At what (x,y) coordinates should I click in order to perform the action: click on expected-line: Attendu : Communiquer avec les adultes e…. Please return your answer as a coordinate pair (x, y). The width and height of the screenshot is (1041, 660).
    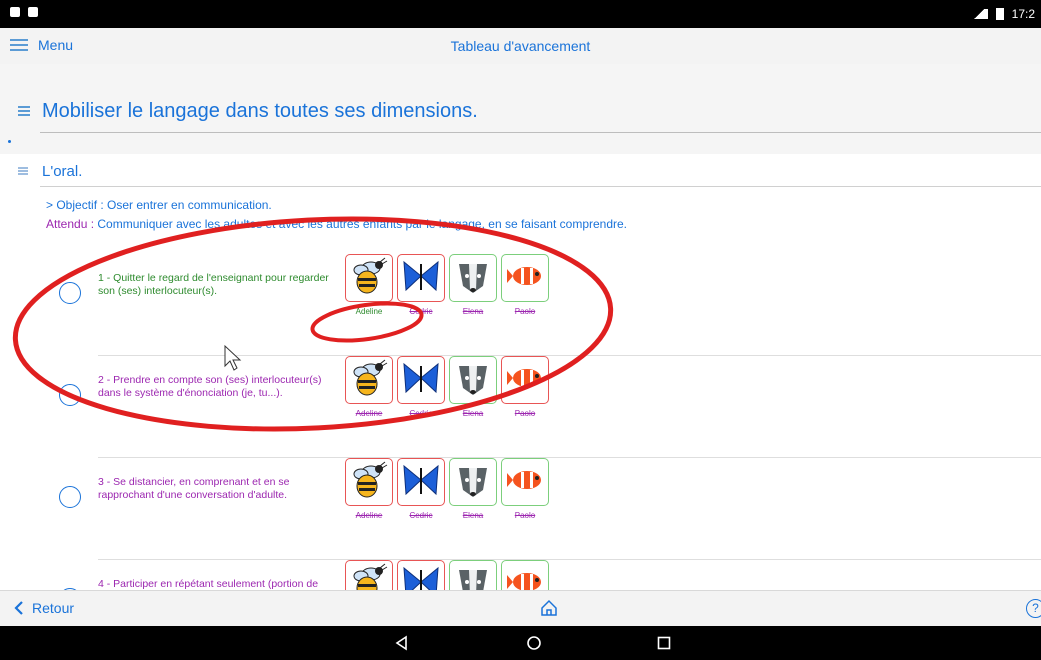
    Looking at the image, I should click on (336, 224).